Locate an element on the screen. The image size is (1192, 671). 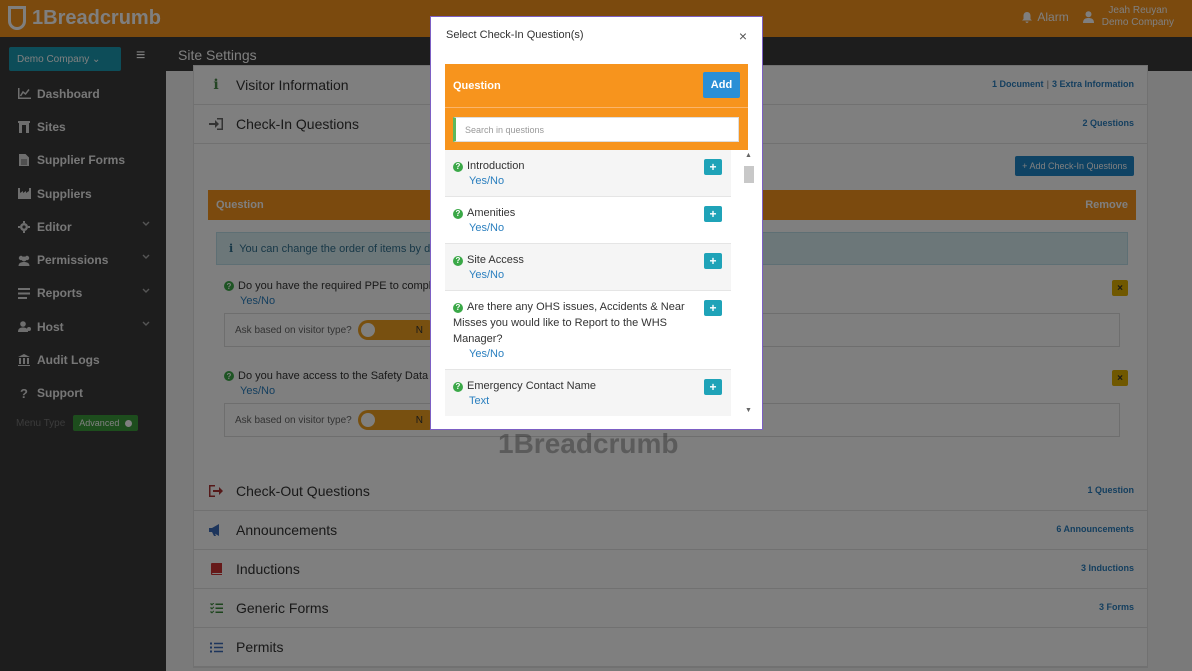
list-item: ? Site Access Yes/No + is located at coordinates (588, 267).